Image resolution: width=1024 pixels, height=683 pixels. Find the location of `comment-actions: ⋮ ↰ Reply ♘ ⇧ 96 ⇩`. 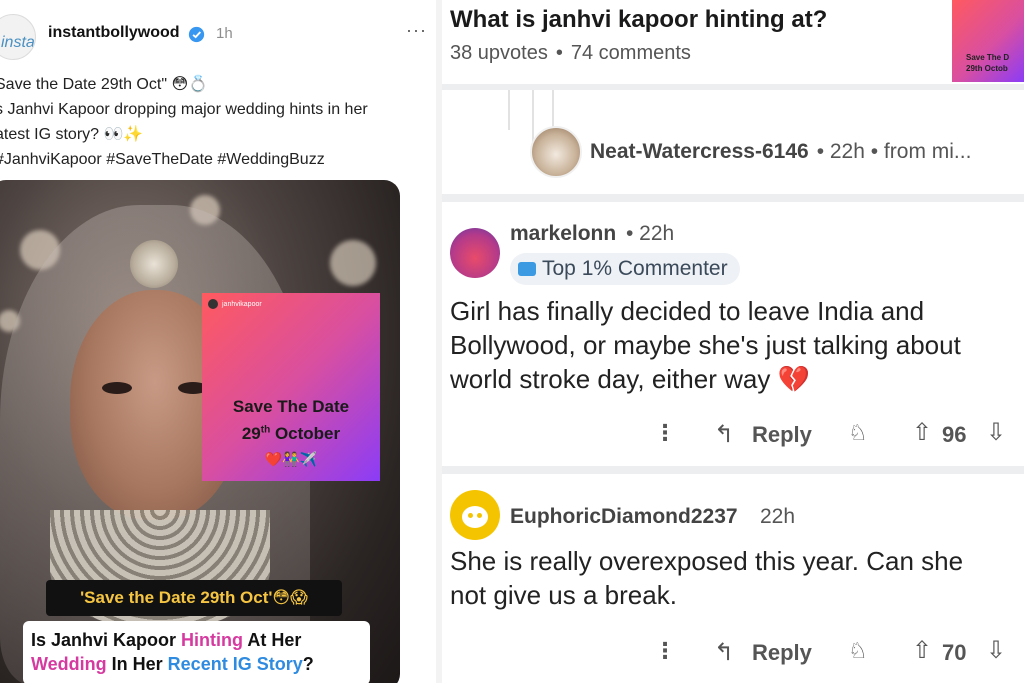

comment-actions: ⋮ ↰ Reply ♘ ⇧ 96 ⇩ is located at coordinates (733, 436).